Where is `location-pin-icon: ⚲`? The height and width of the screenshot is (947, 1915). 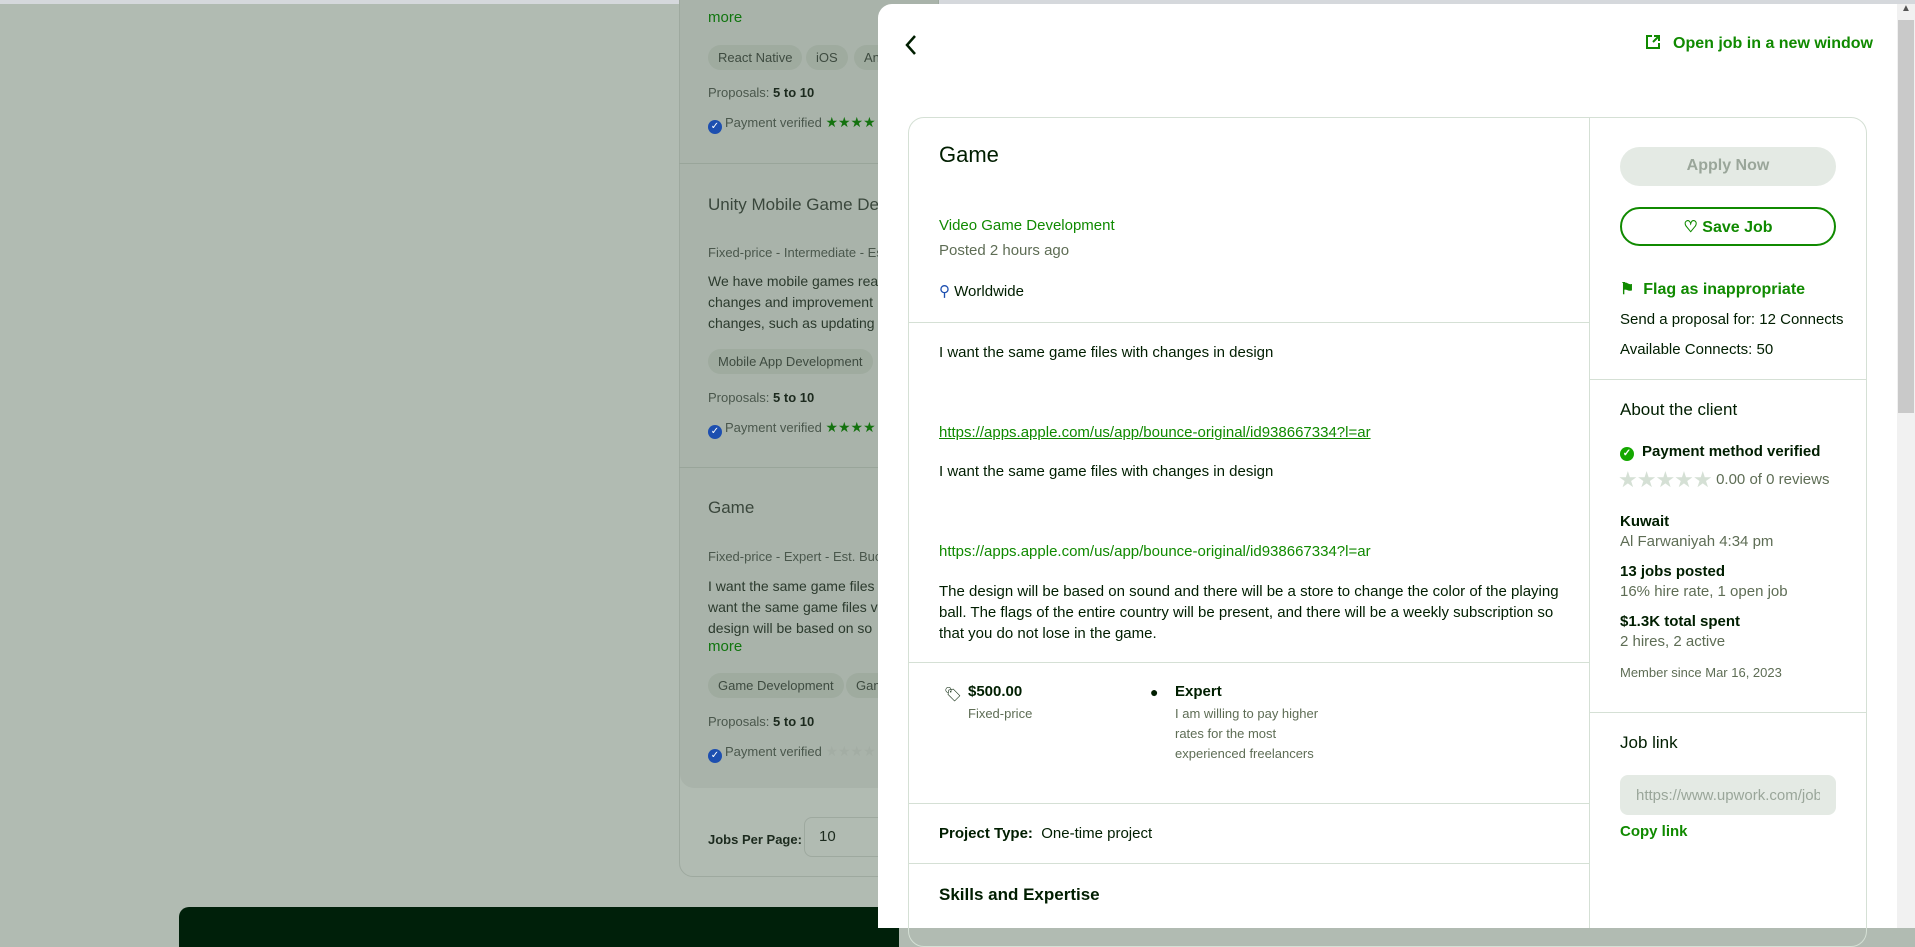 location-pin-icon: ⚲ is located at coordinates (944, 291).